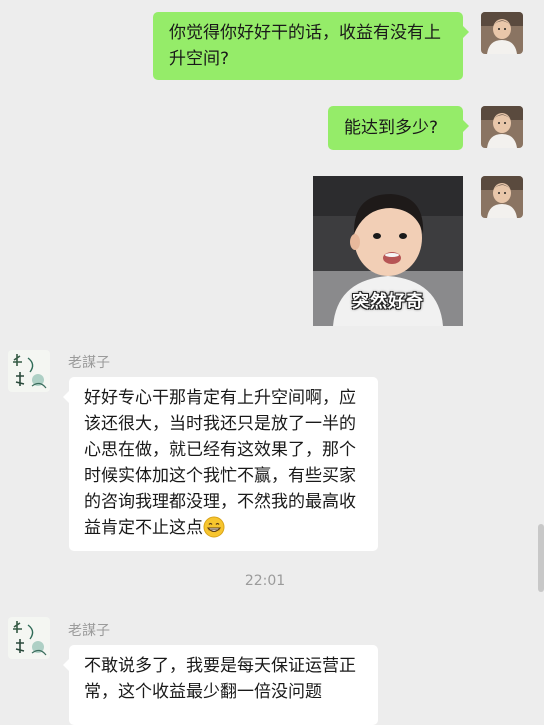  I want to click on sticker-image: 突然好奇, so click(388, 251).